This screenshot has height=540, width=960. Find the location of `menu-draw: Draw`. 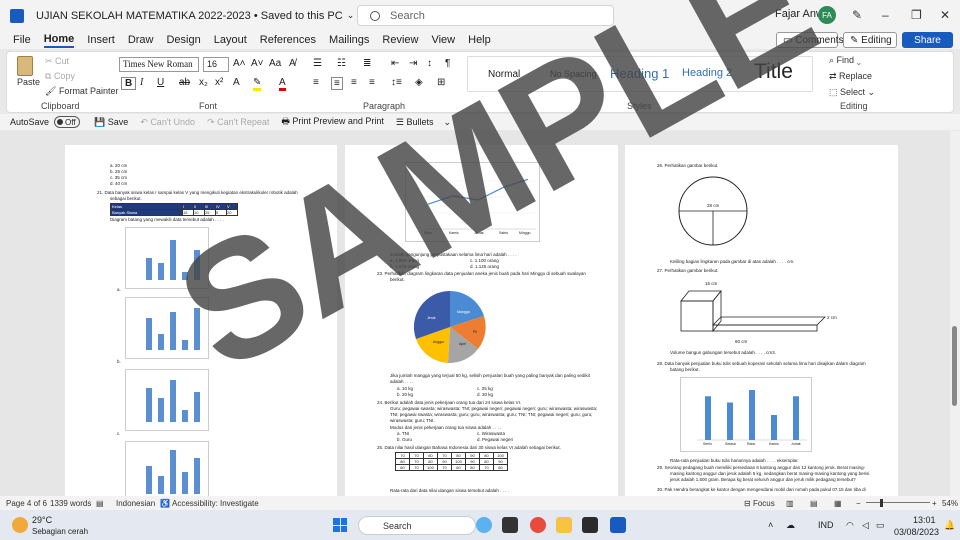

menu-draw: Draw is located at coordinates (141, 40).